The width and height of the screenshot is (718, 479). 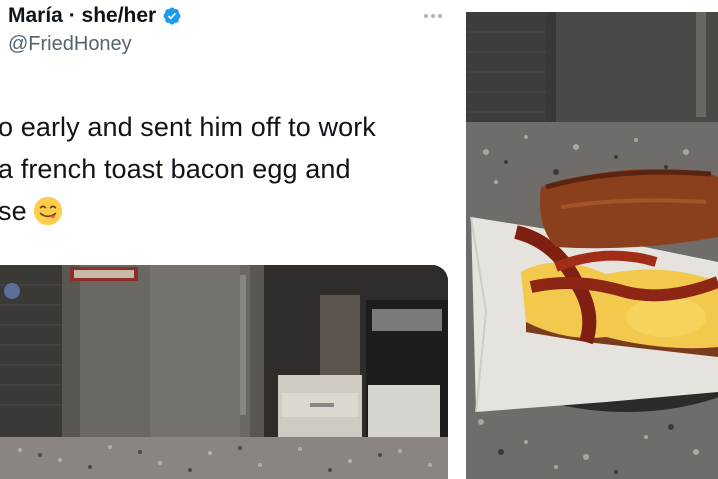 What do you see at coordinates (82, 16) in the screenshot?
I see `display-name: María · she/her` at bounding box center [82, 16].